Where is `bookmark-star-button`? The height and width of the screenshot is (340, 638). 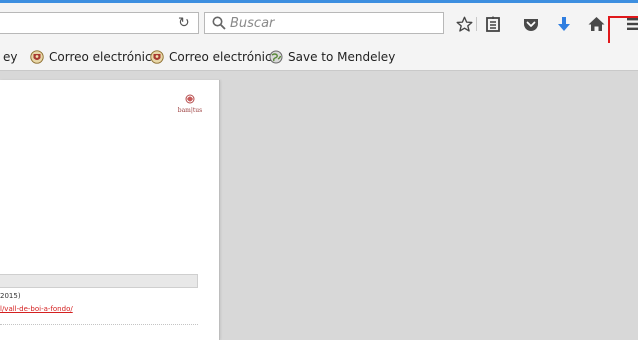 bookmark-star-button is located at coordinates (464, 24).